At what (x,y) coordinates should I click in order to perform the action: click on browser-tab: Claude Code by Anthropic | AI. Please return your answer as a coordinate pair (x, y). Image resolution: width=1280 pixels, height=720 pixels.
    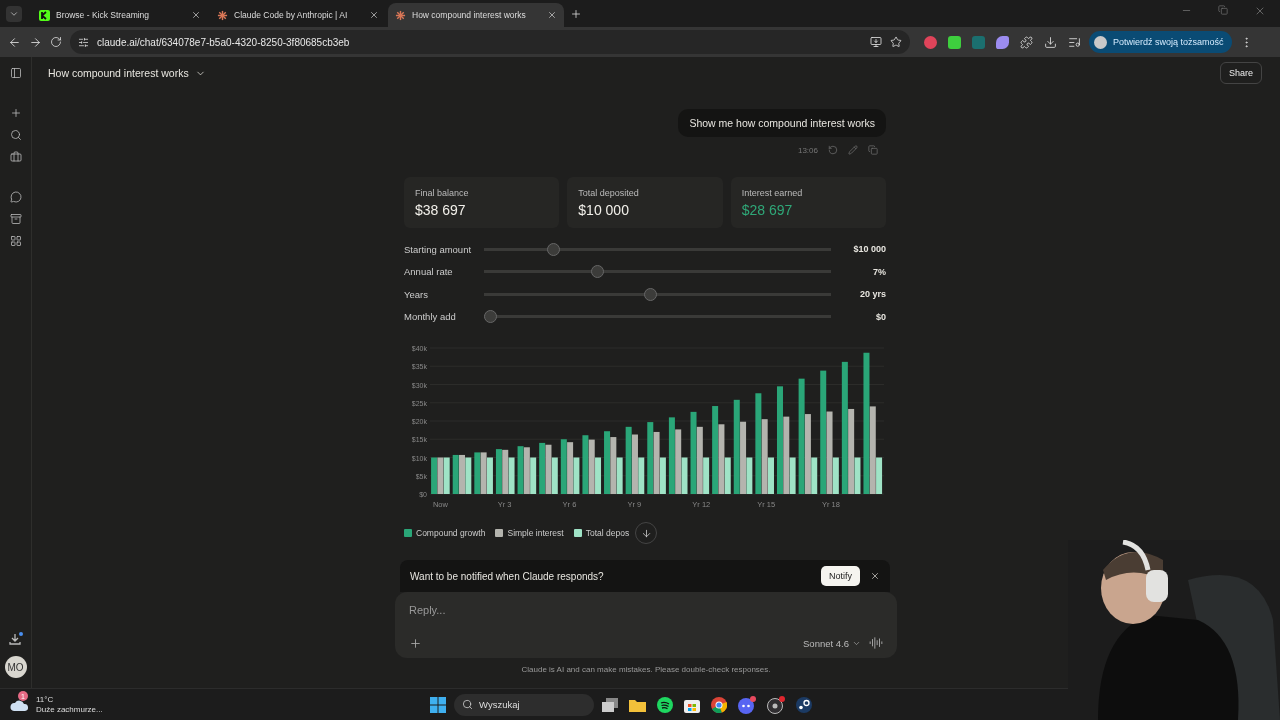
    Looking at the image, I should click on (298, 15).